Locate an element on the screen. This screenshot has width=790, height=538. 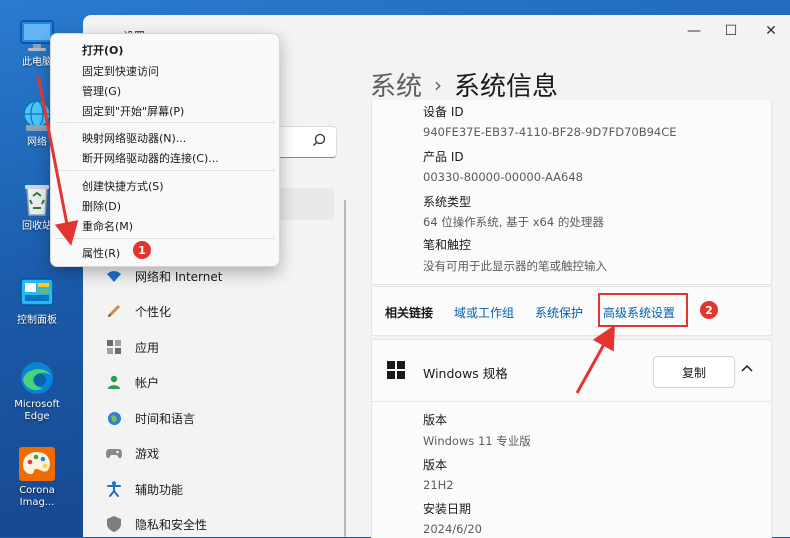
windows-spec-title: Windows 规格 is located at coordinates (465, 373).